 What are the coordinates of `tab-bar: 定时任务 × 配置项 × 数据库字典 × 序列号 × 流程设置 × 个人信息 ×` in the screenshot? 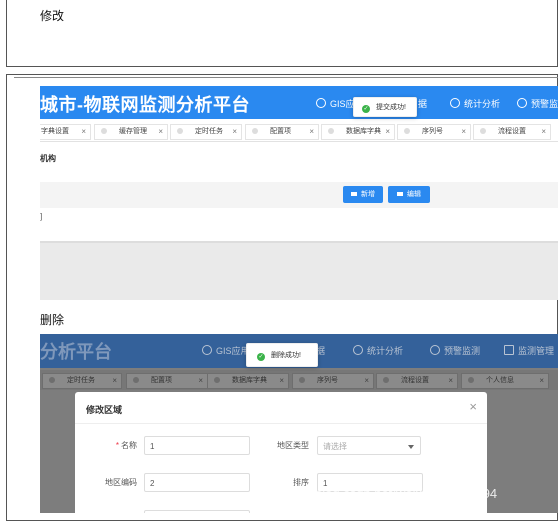 It's located at (299, 380).